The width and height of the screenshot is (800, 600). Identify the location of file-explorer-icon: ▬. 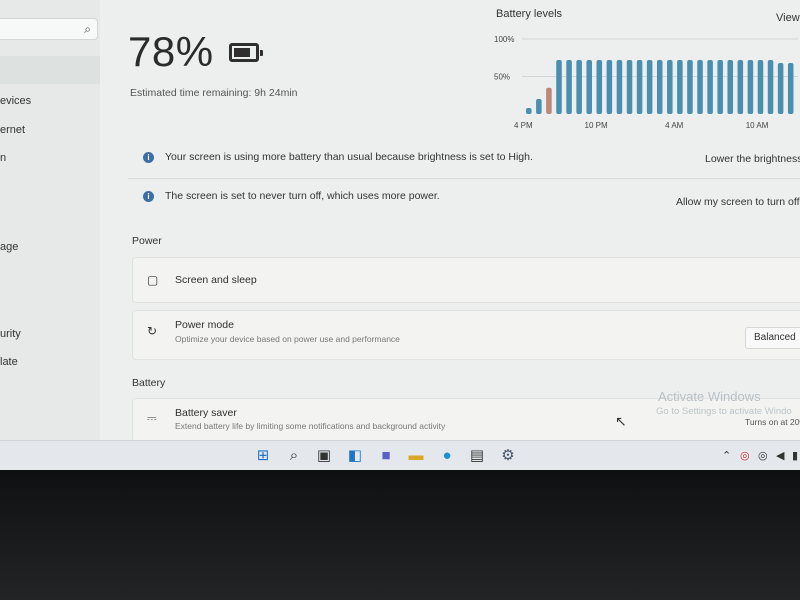
(416, 456).